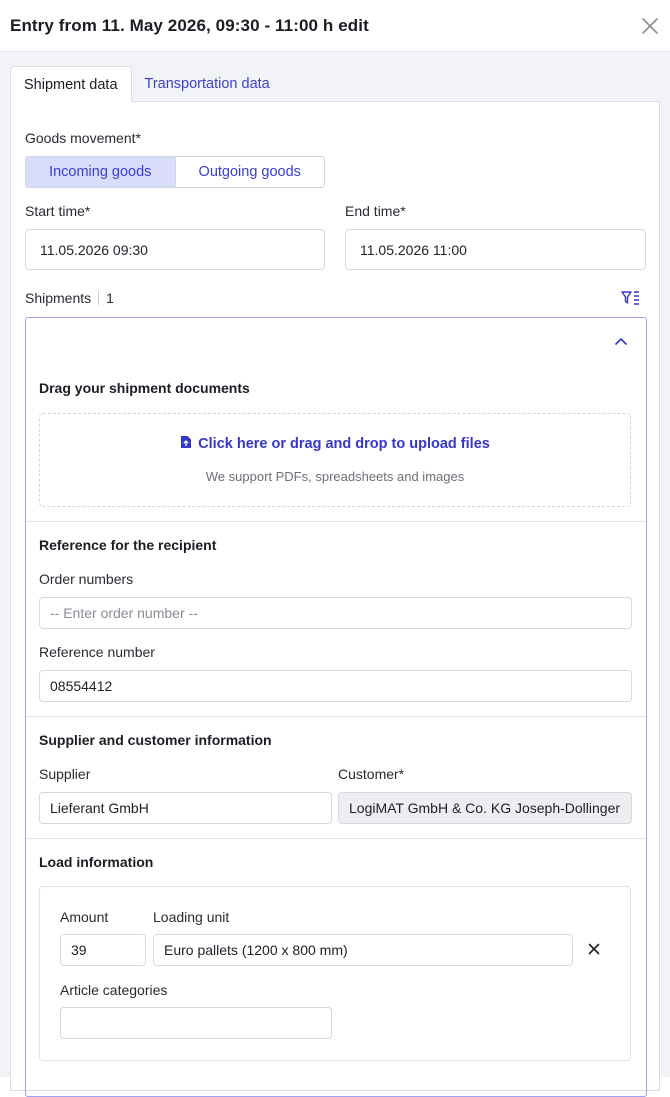 The width and height of the screenshot is (670, 1097). Describe the element at coordinates (101, 172) in the screenshot. I see `incoming-goods-option: Incoming goods` at that location.